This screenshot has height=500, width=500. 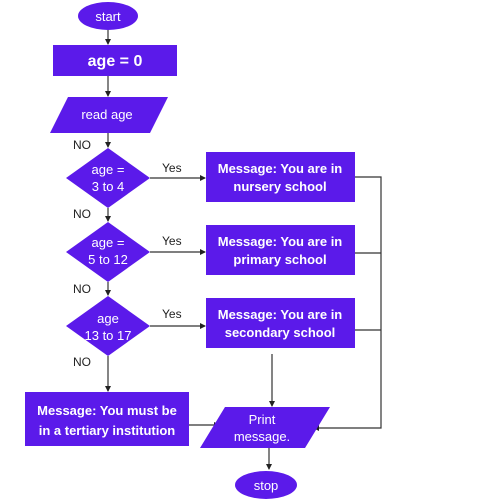 I want to click on node-start: start, so click(x=108, y=16).